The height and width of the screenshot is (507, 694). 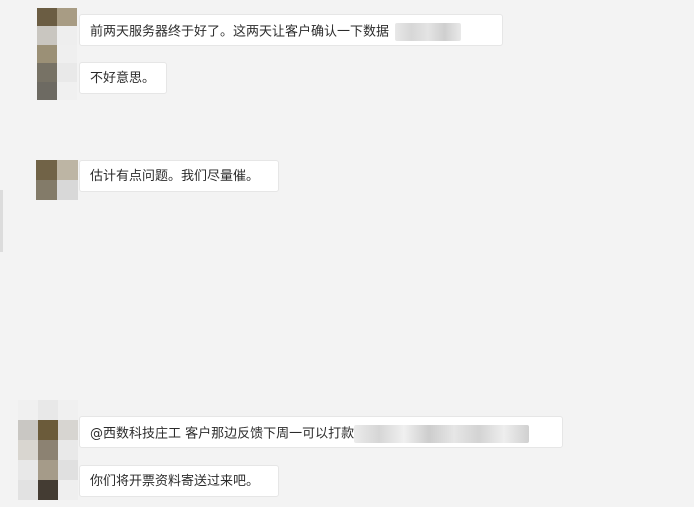 I want to click on message-text: 前两天服务器终于好了。这两天让客户确认一下数据, so click(x=240, y=32).